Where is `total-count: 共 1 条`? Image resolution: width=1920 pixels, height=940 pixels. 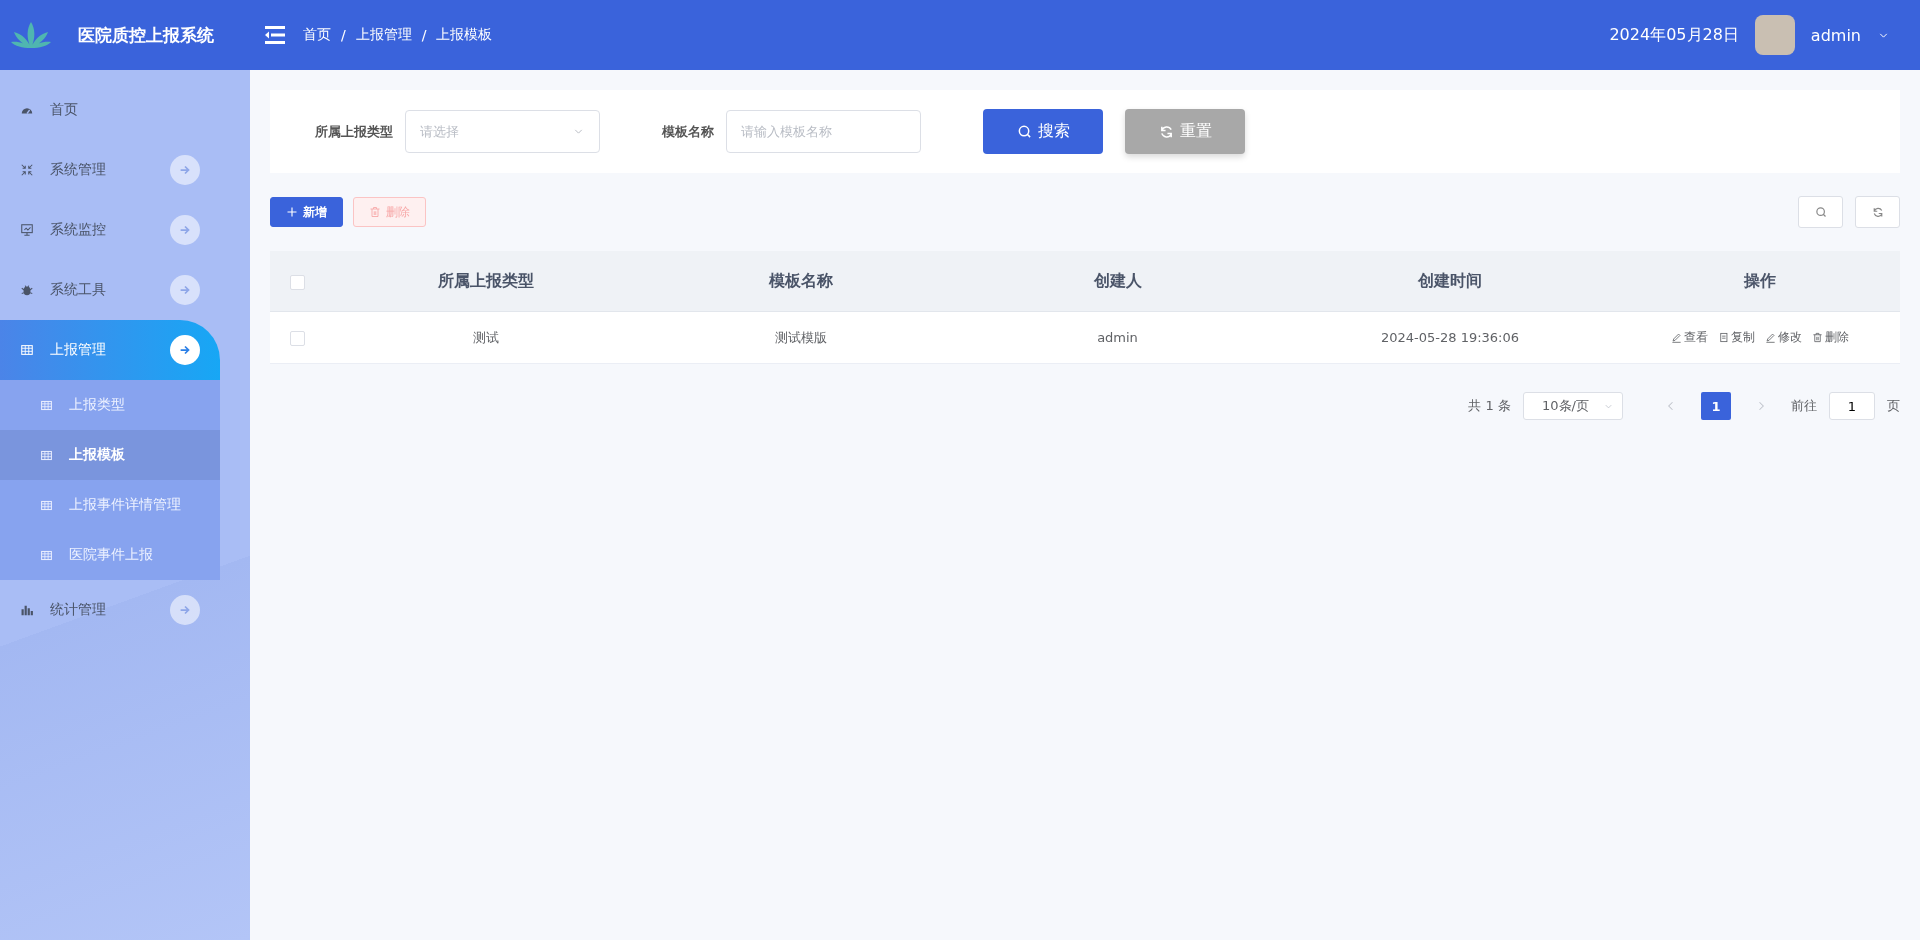
total-count: 共 1 条 is located at coordinates (1489, 406).